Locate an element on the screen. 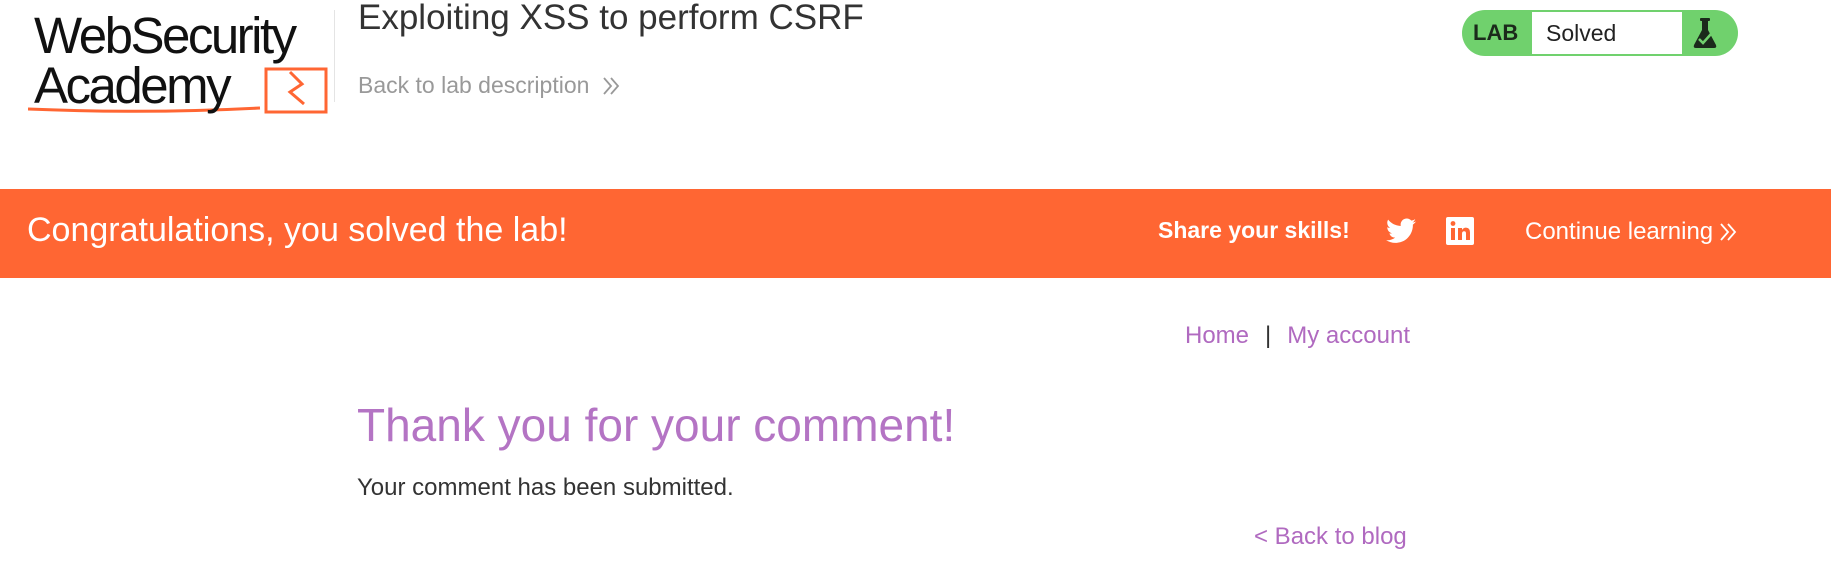  lab-status-widget: LAB Solved is located at coordinates (1600, 33).